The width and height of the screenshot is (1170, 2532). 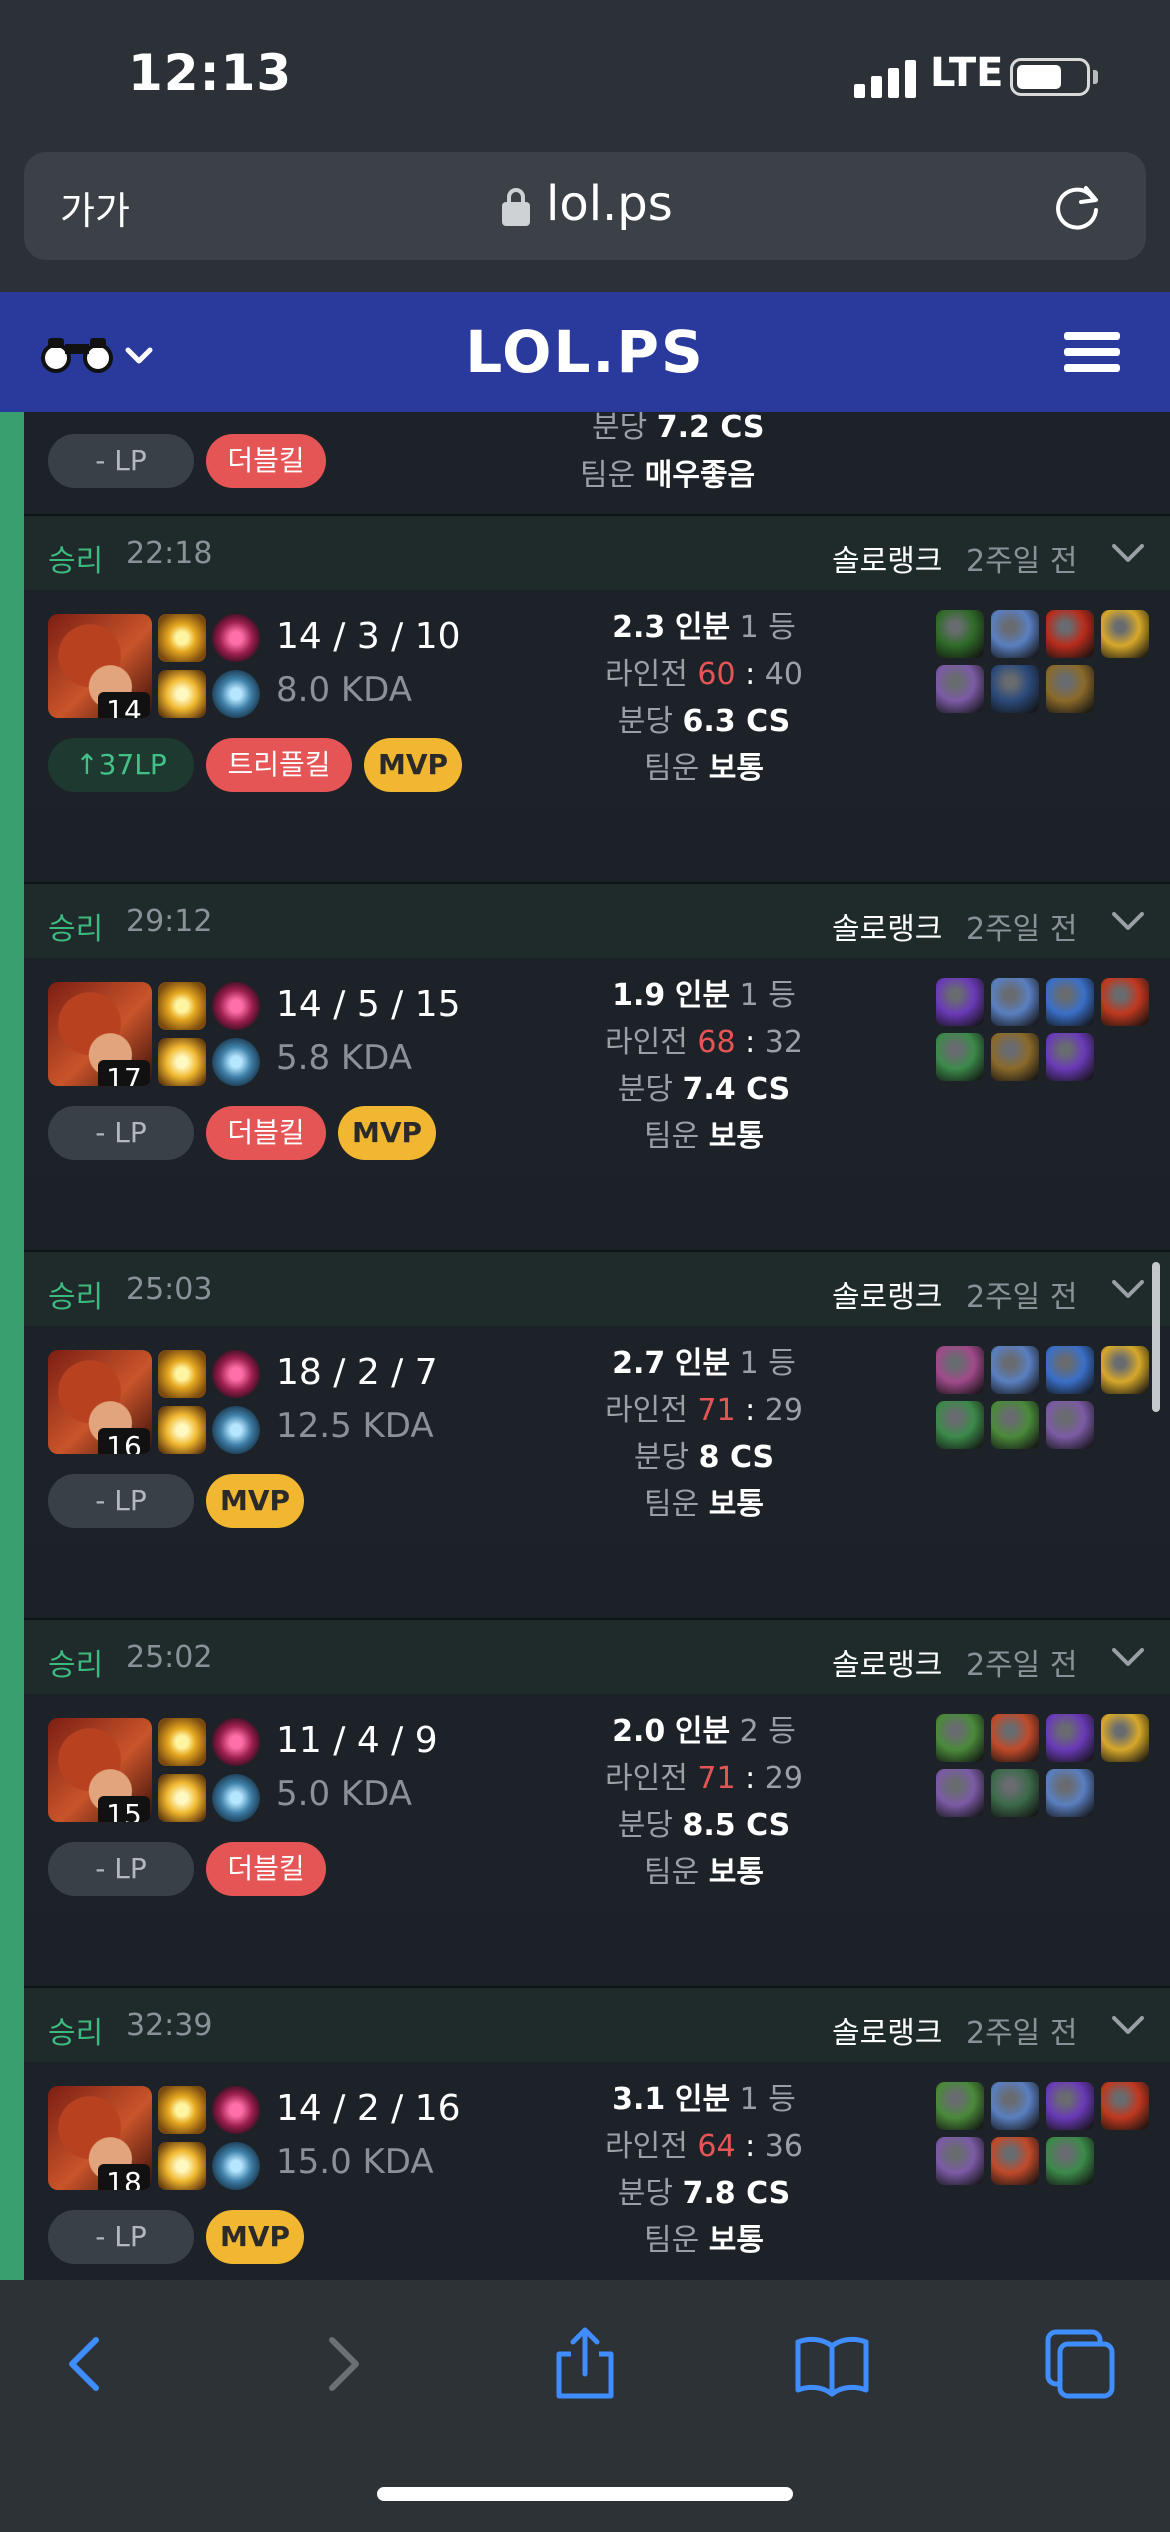 I want to click on game-header: 승리 29:12 솔로랭크 2주일 전, so click(x=597, y=920).